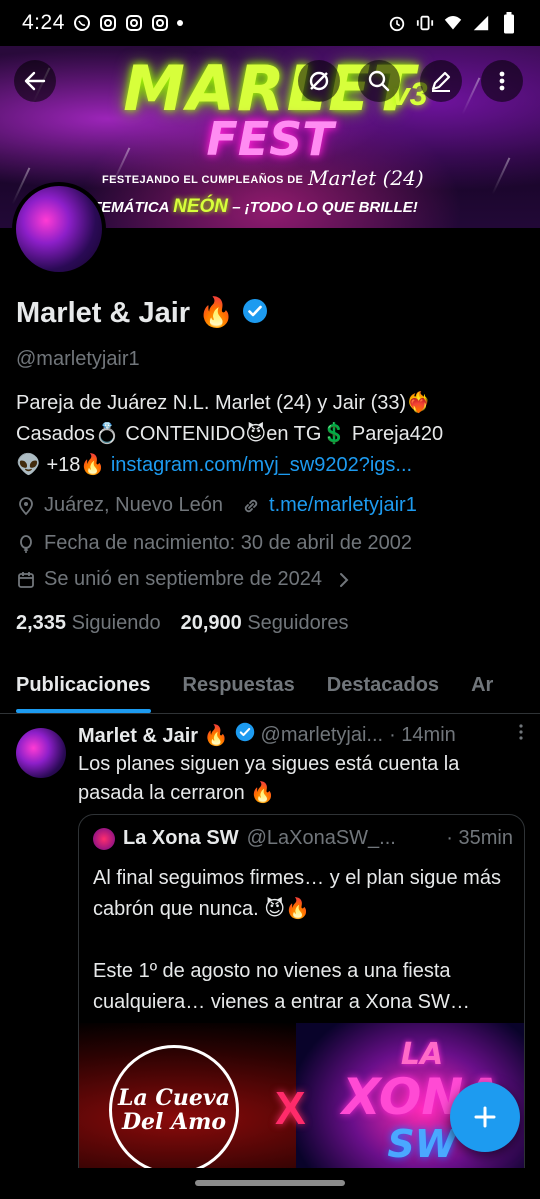 The height and width of the screenshot is (1199, 540). Describe the element at coordinates (343, 505) in the screenshot. I see `website-link: t.me/marletyjair1` at that location.